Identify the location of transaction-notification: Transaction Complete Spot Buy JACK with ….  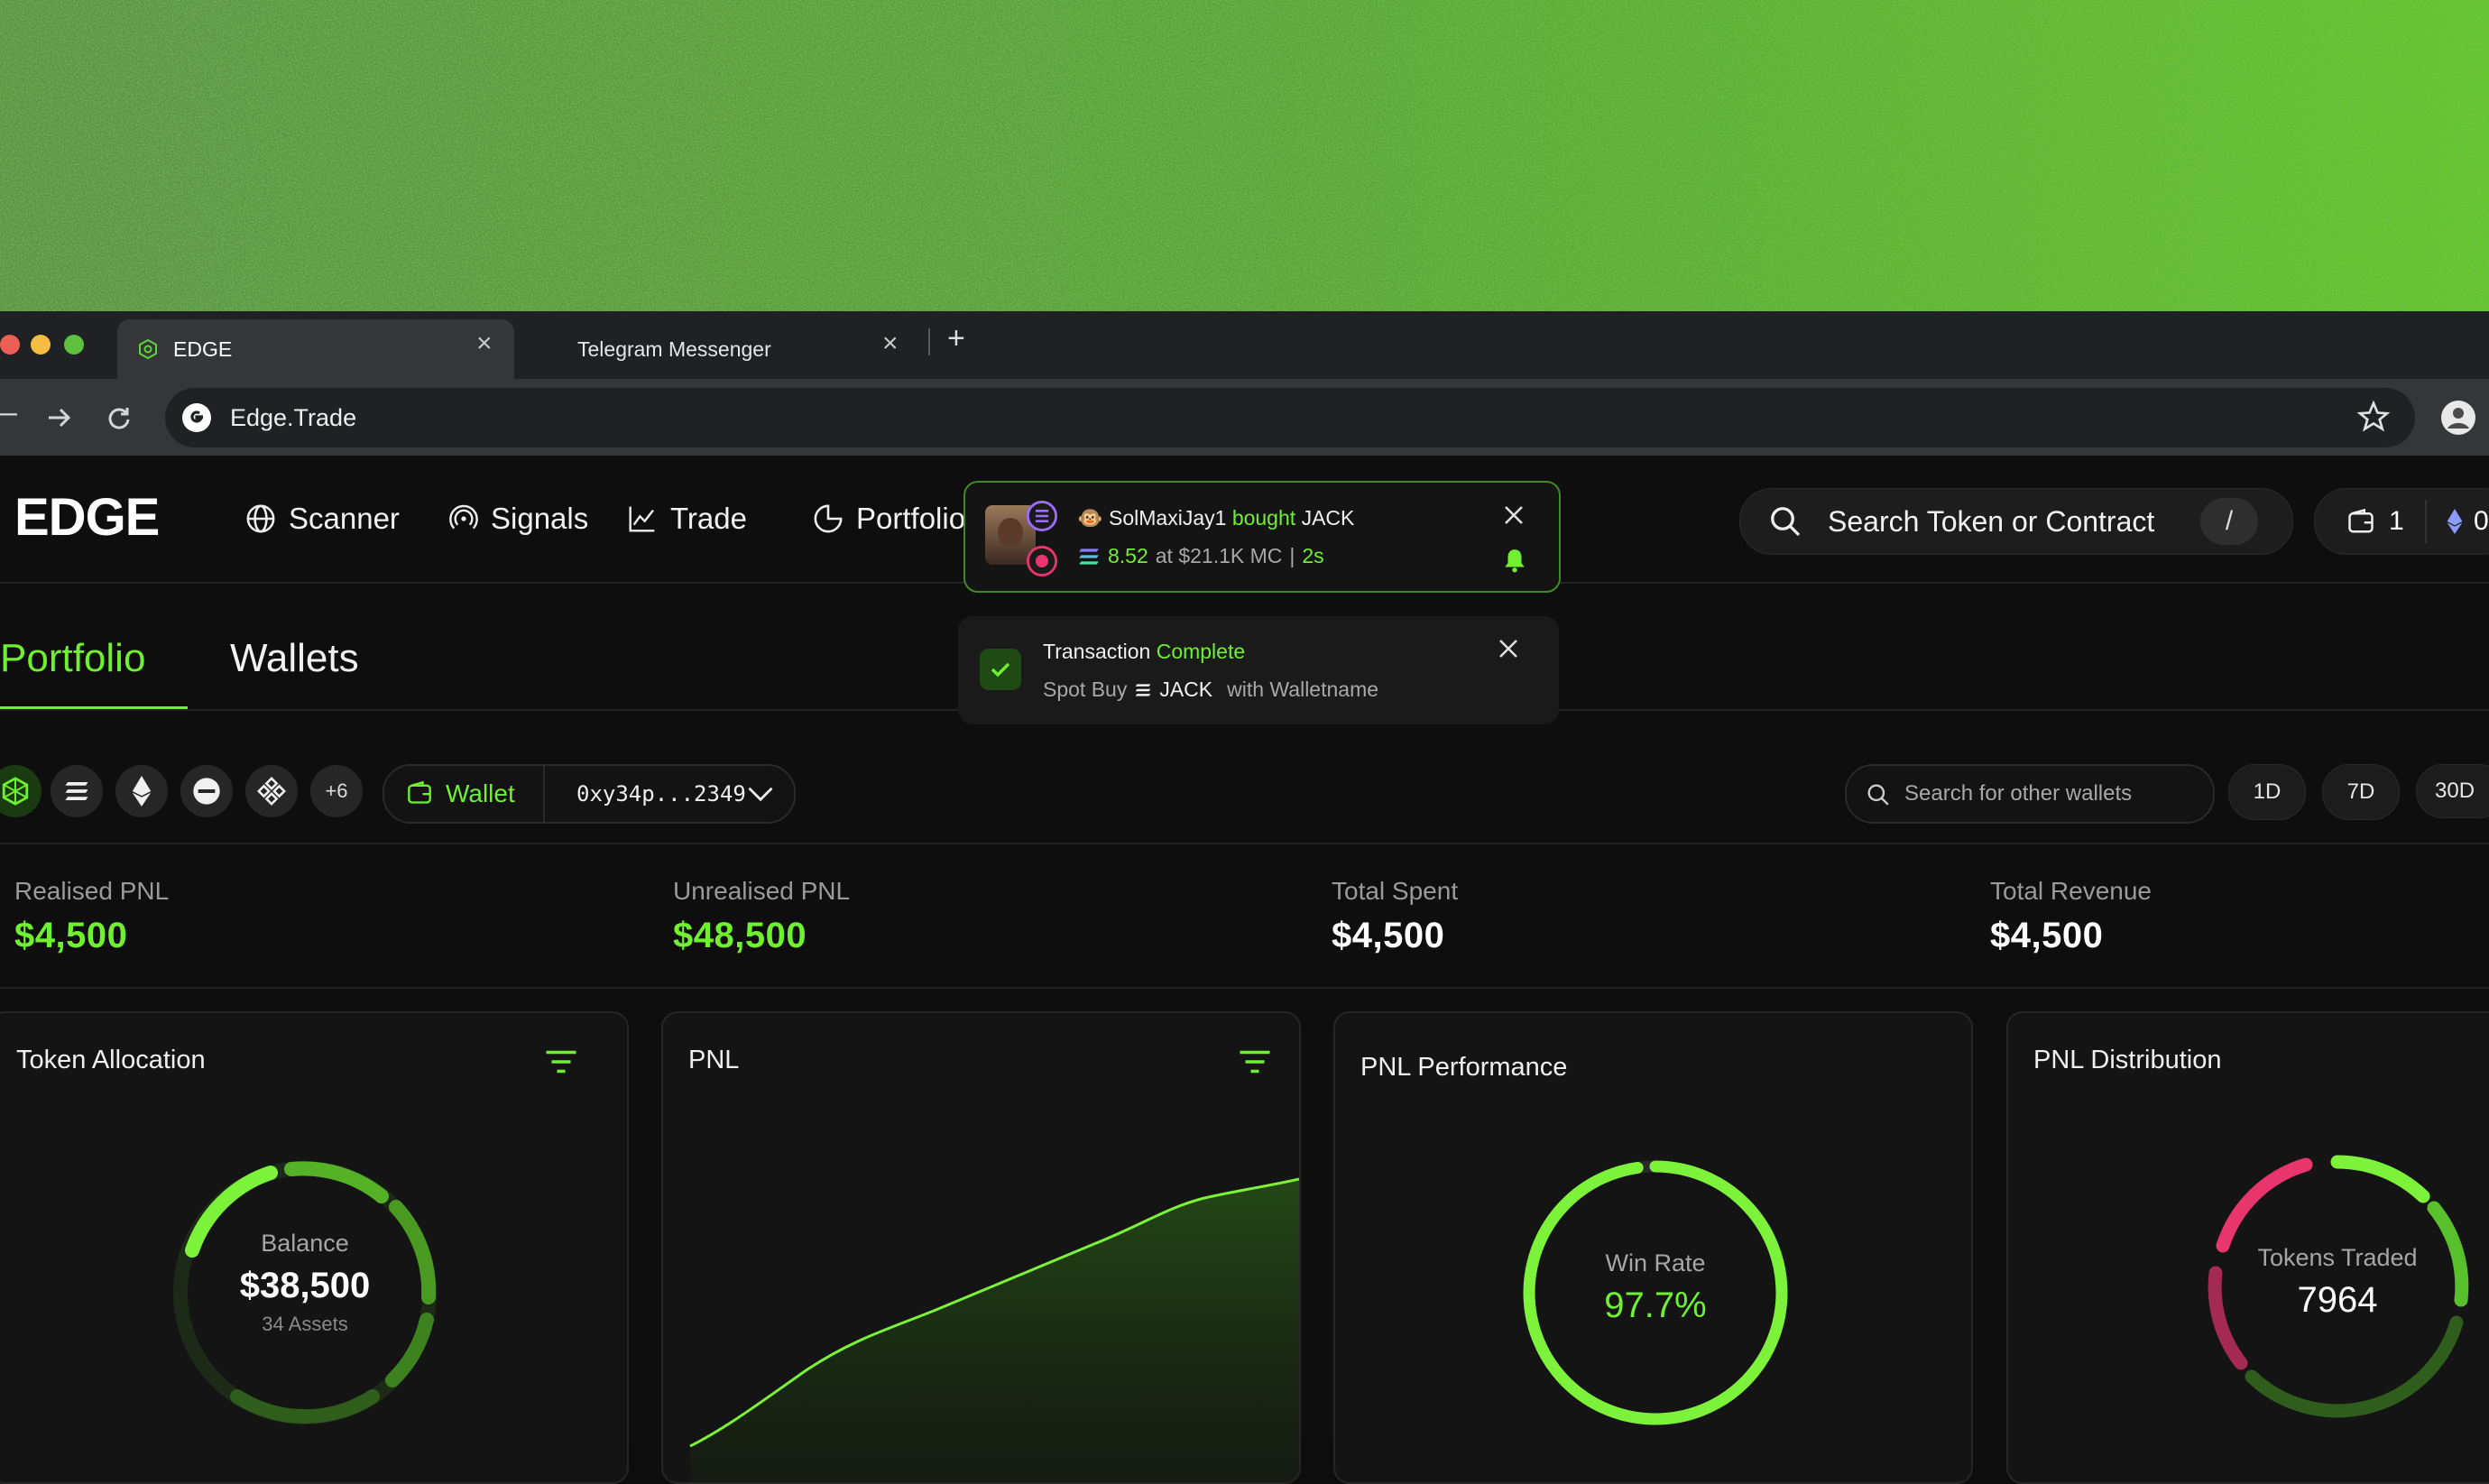
(1258, 670).